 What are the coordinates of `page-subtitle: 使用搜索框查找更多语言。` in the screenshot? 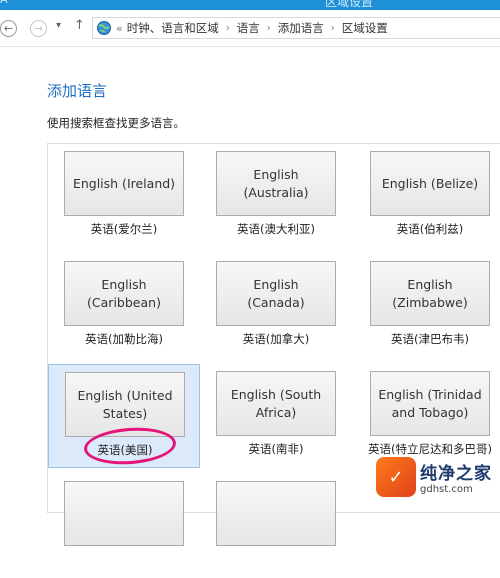 It's located at (116, 123).